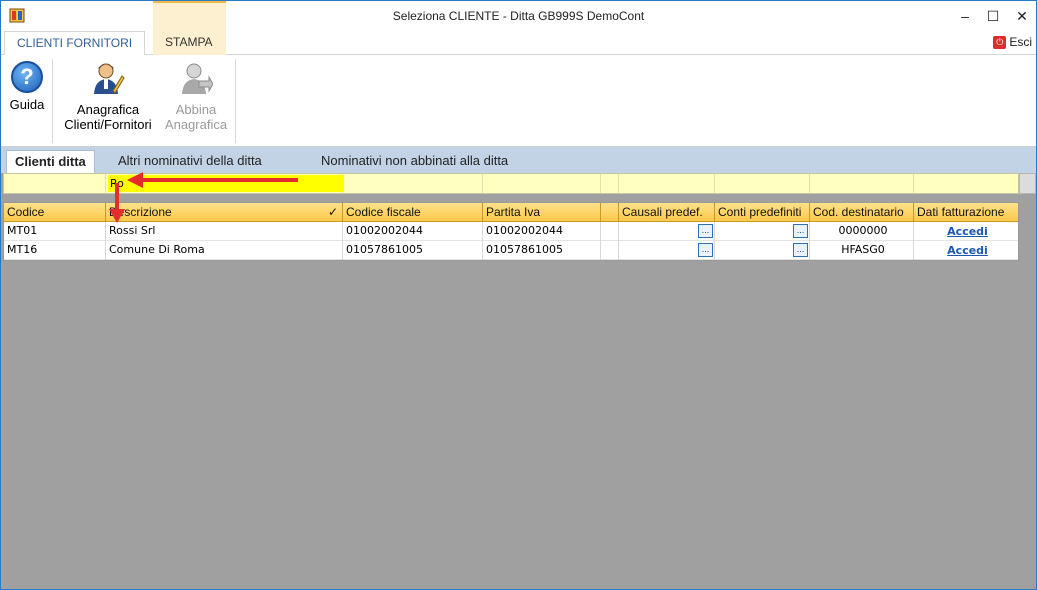 The width and height of the screenshot is (1037, 590). I want to click on filter-conti, so click(762, 183).